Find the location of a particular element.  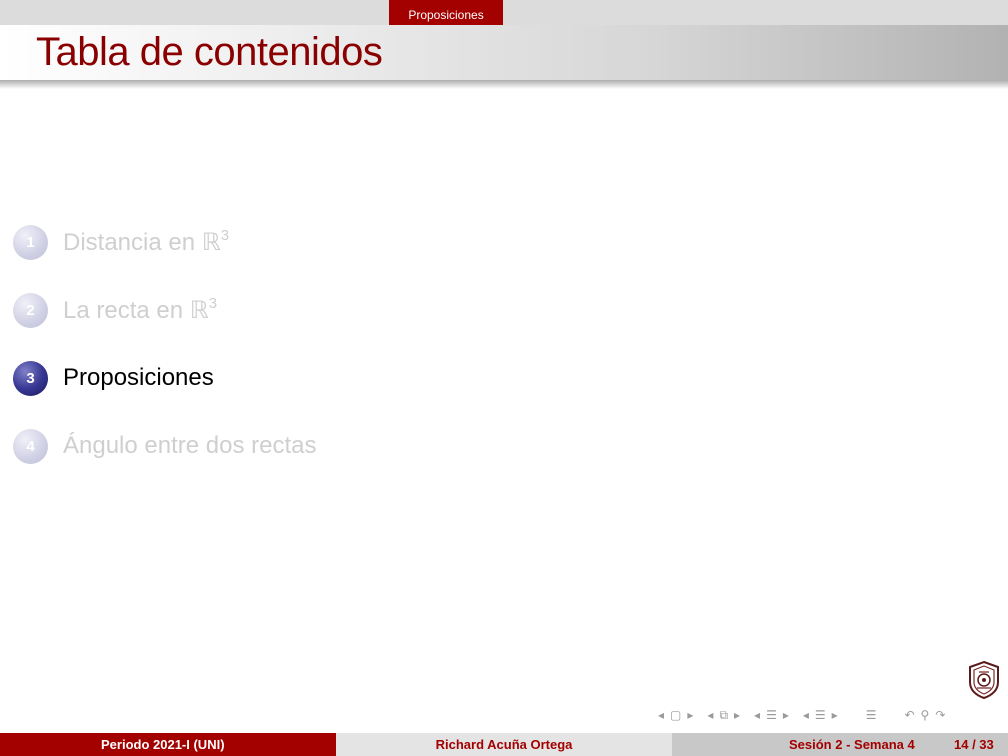

toc-item-angulo: 4 Ángulo entre dos rectas is located at coordinates (165, 446).